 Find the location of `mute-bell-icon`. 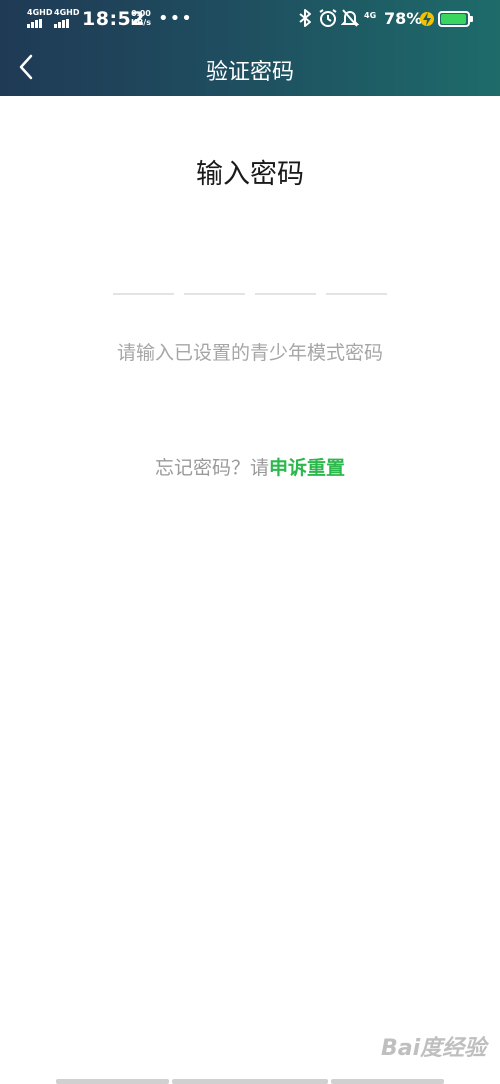

mute-bell-icon is located at coordinates (350, 18).